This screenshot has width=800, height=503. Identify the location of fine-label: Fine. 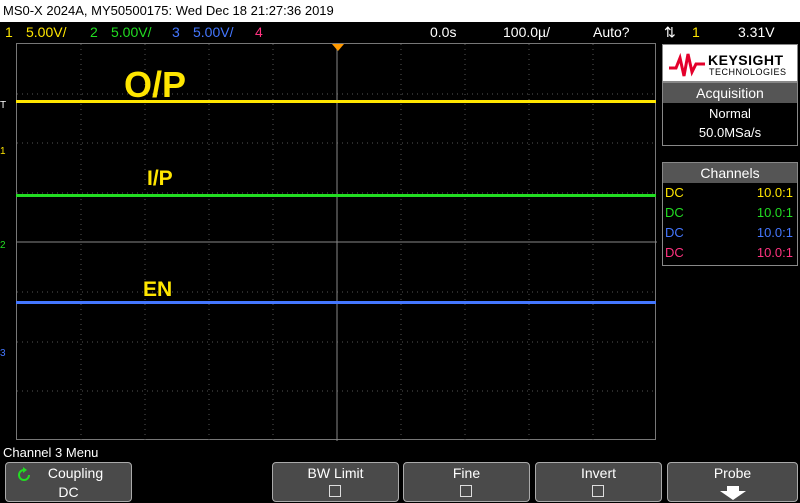
(466, 473).